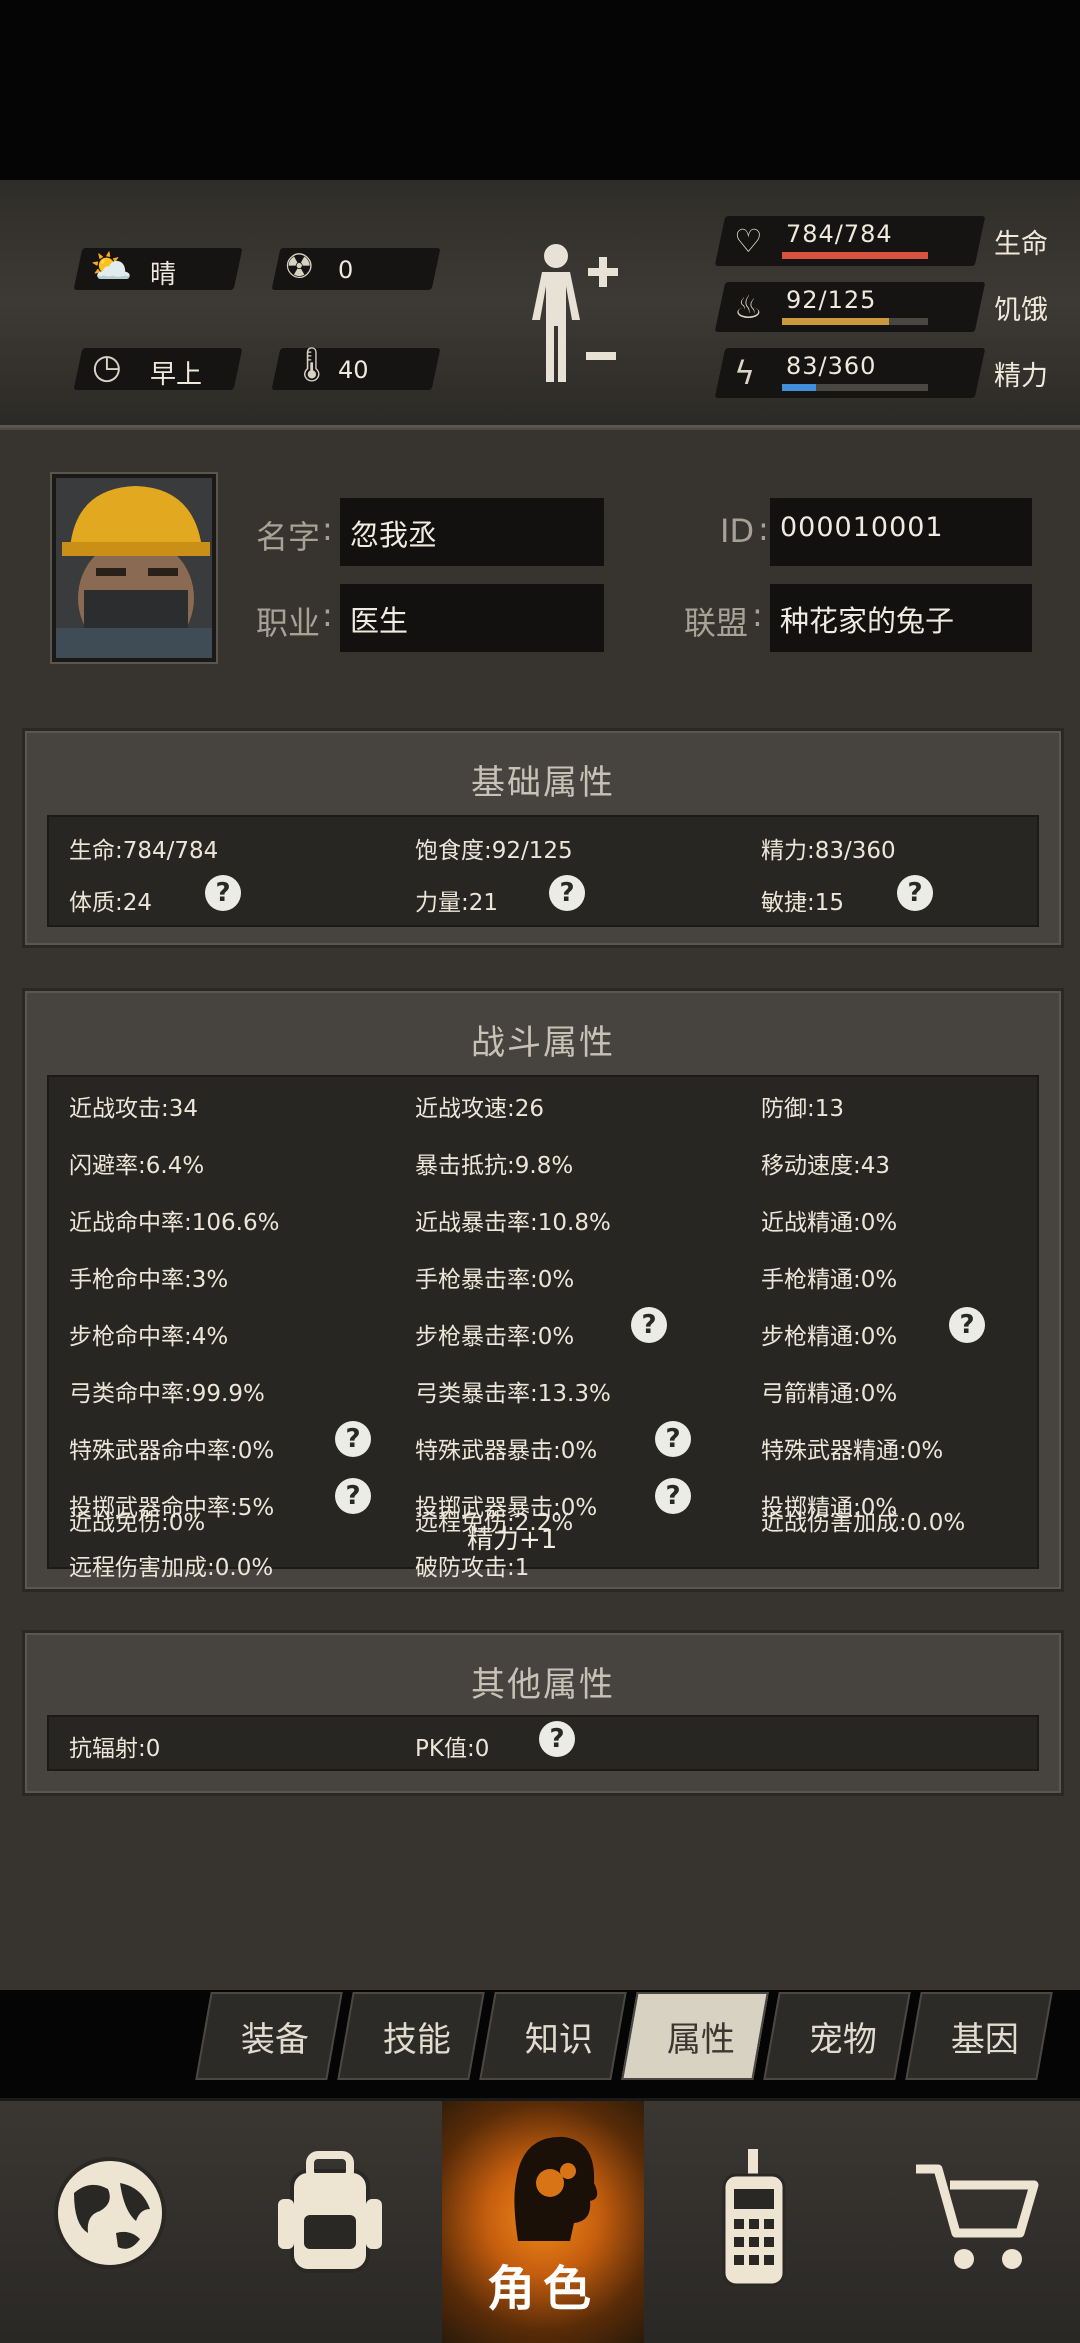 This screenshot has width=1080, height=2343. Describe the element at coordinates (803, 1109) in the screenshot. I see `attr-defense: 防御:13` at that location.